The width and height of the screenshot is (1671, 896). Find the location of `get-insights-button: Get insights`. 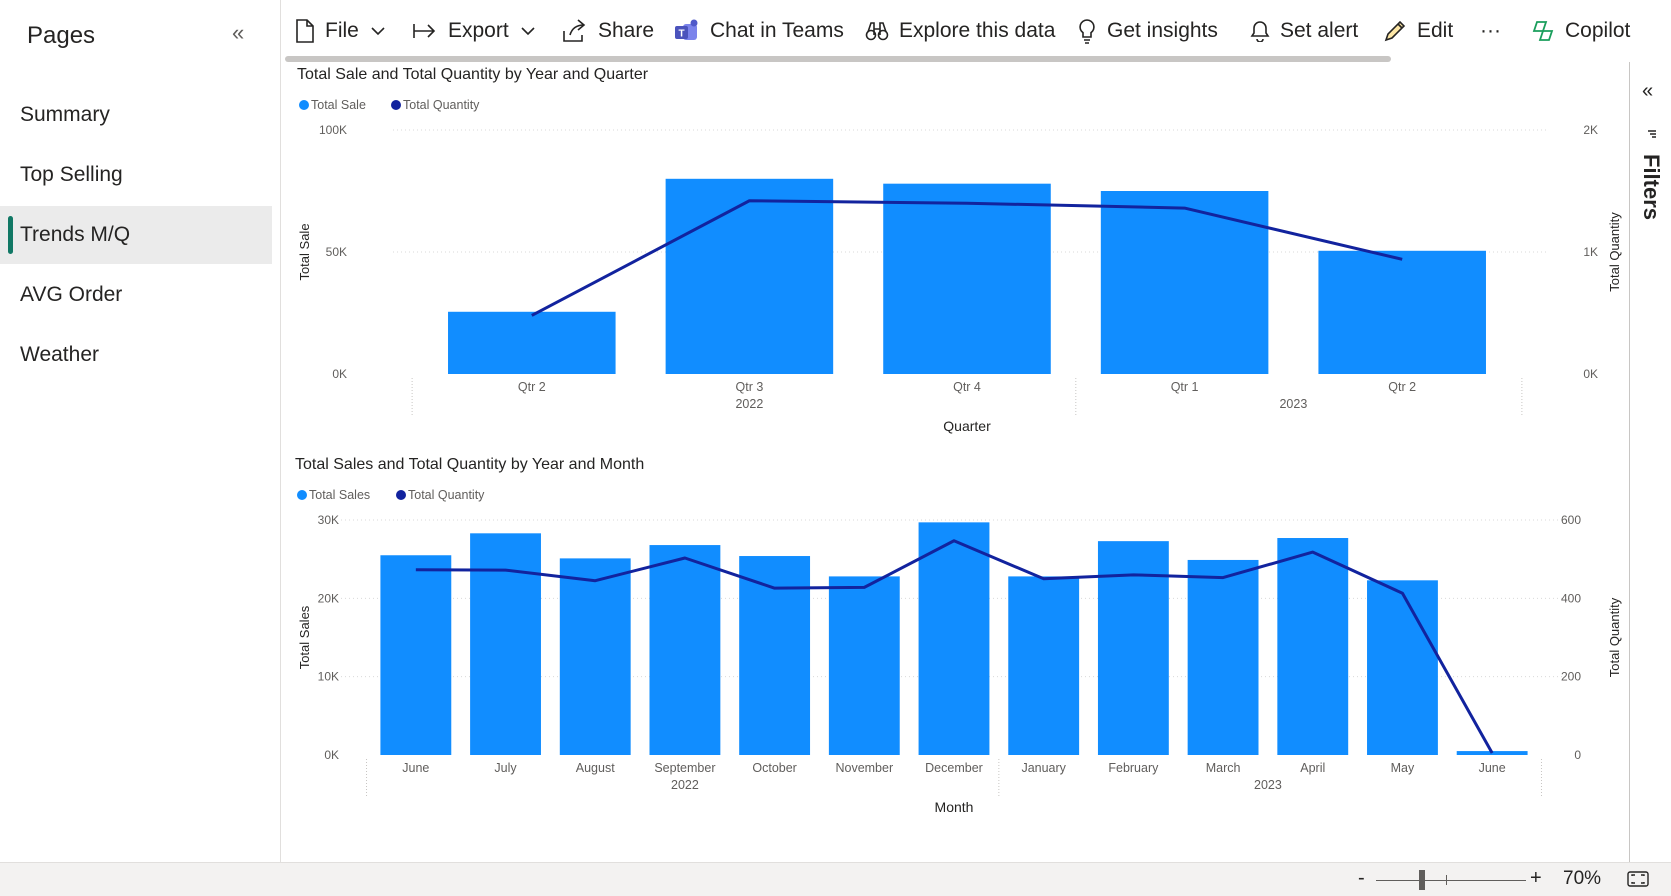

get-insights-button: Get insights is located at coordinates (1147, 31).